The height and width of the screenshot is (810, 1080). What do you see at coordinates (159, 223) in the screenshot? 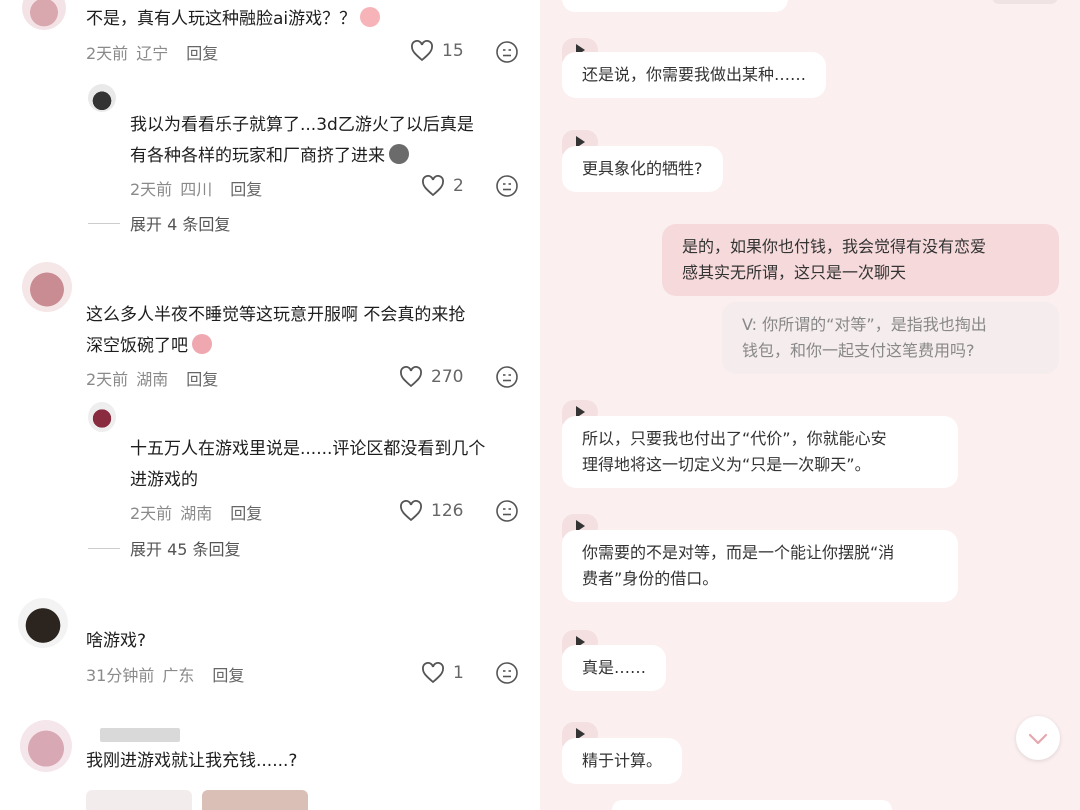
I see `expand-replies-button: 展开 4 条回复` at bounding box center [159, 223].